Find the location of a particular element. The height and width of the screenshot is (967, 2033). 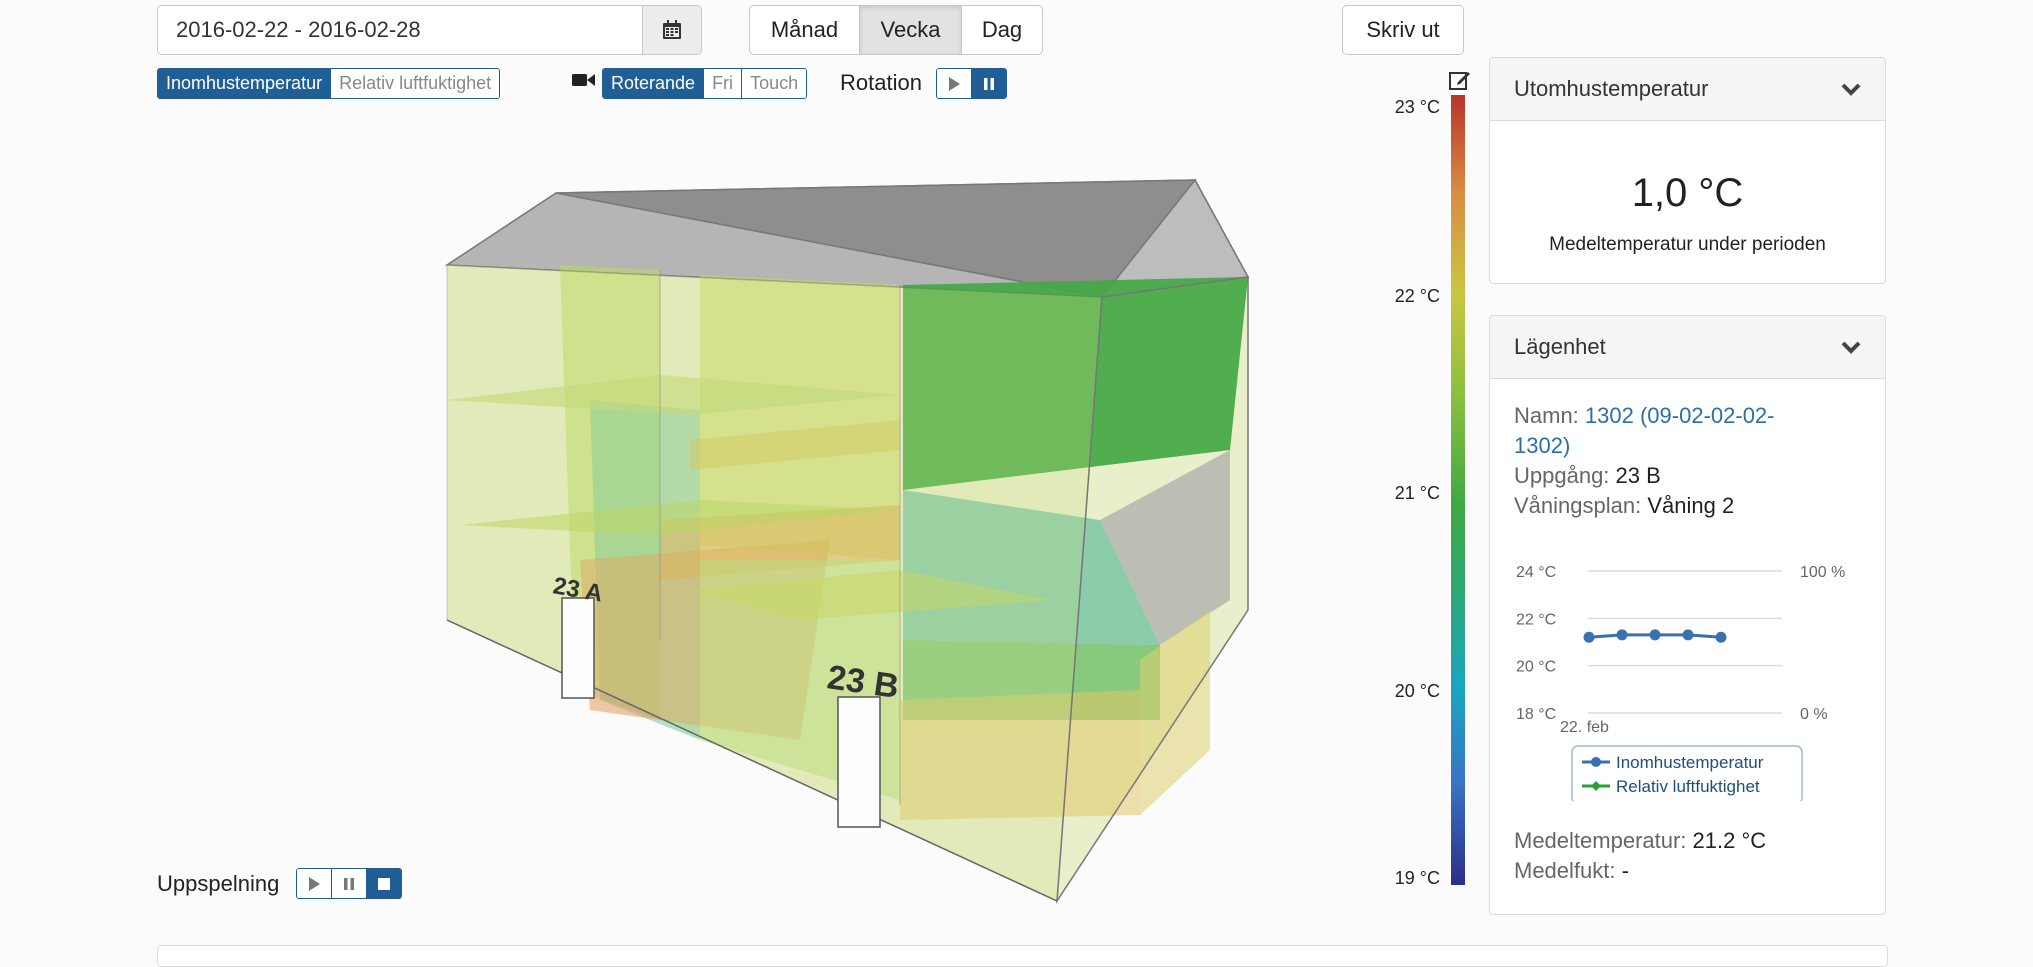

toggle-indoor-temperature: Inomhustemperatur is located at coordinates (244, 83).